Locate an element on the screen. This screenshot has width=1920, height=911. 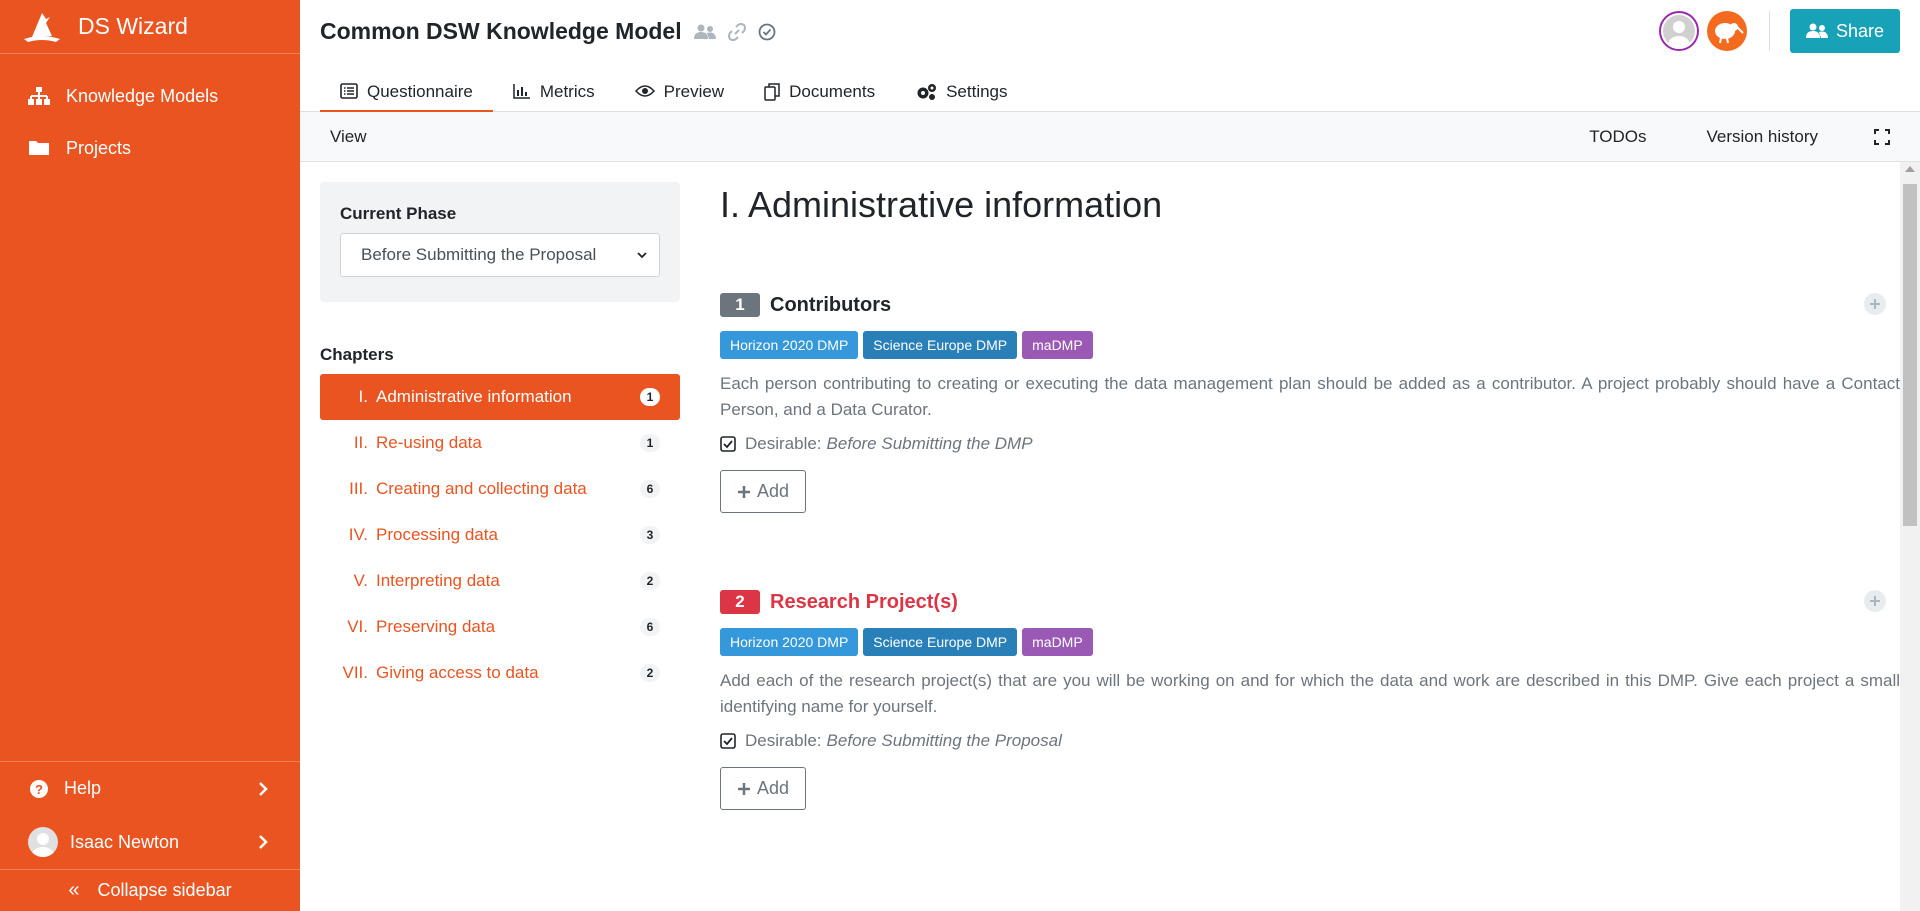
phase-label: Current Phase is located at coordinates (398, 213).